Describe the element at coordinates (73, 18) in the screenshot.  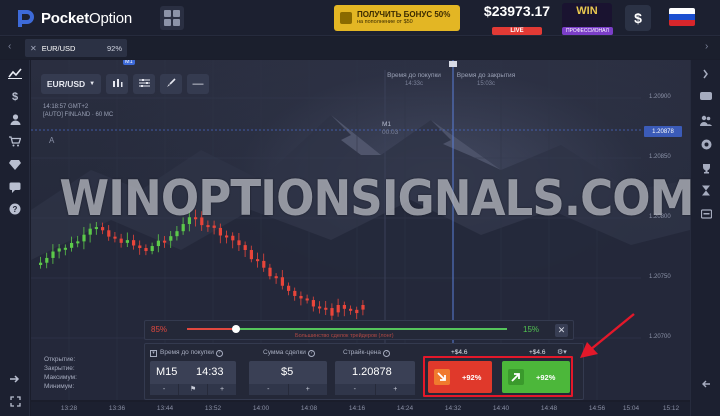
I see `logo: PocketOption` at that location.